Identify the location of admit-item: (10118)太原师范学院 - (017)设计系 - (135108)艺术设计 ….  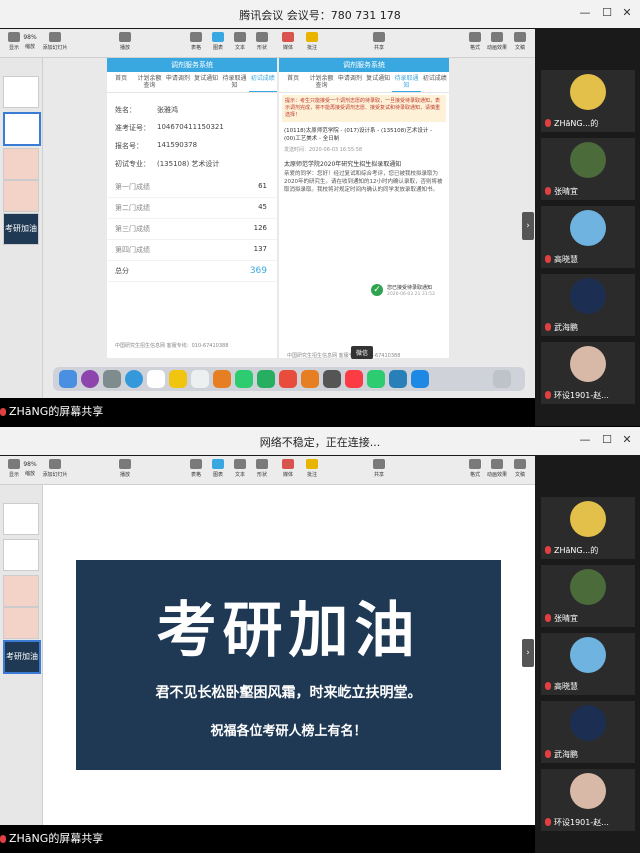
(364, 135).